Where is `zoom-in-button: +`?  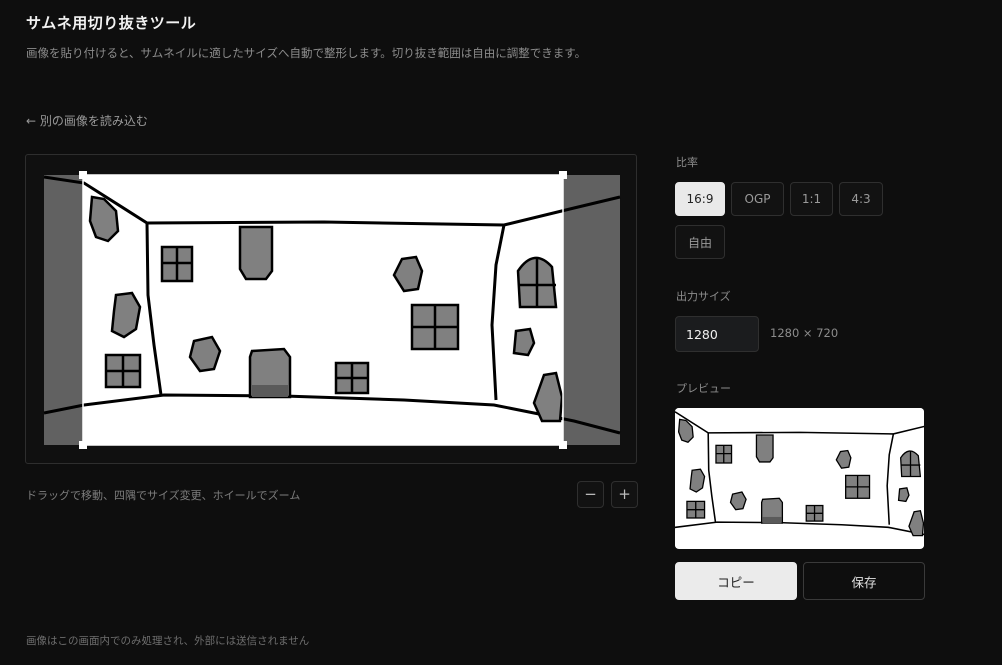
zoom-in-button: + is located at coordinates (624, 494).